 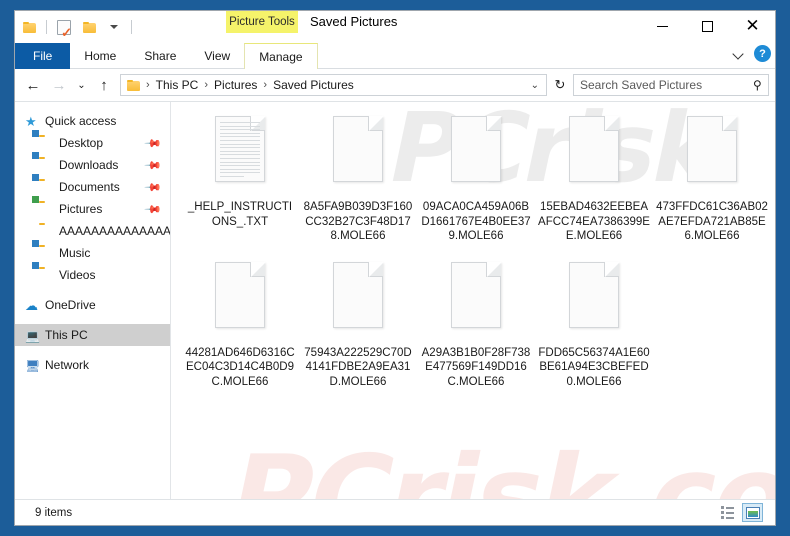 What do you see at coordinates (33, 85) in the screenshot?
I see `back-button: ←` at bounding box center [33, 85].